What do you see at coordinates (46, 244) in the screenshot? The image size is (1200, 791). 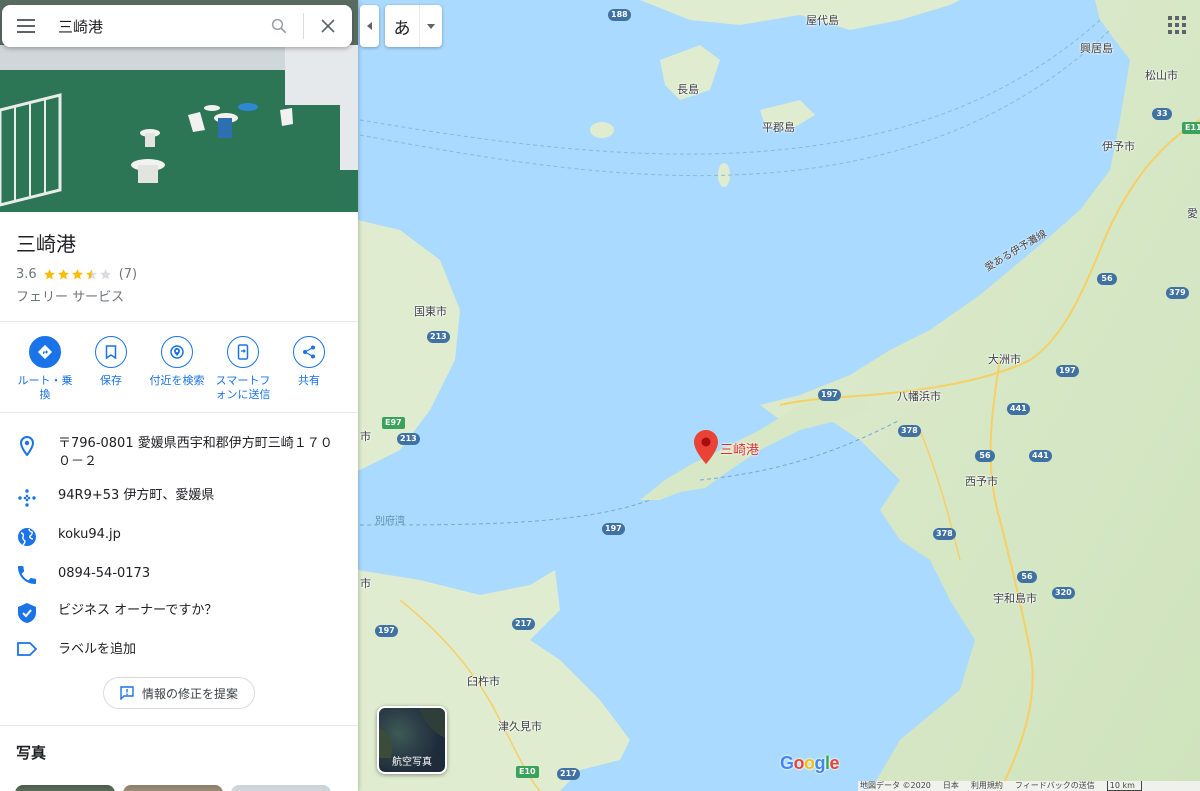 I see `place-title: 三崎港` at bounding box center [46, 244].